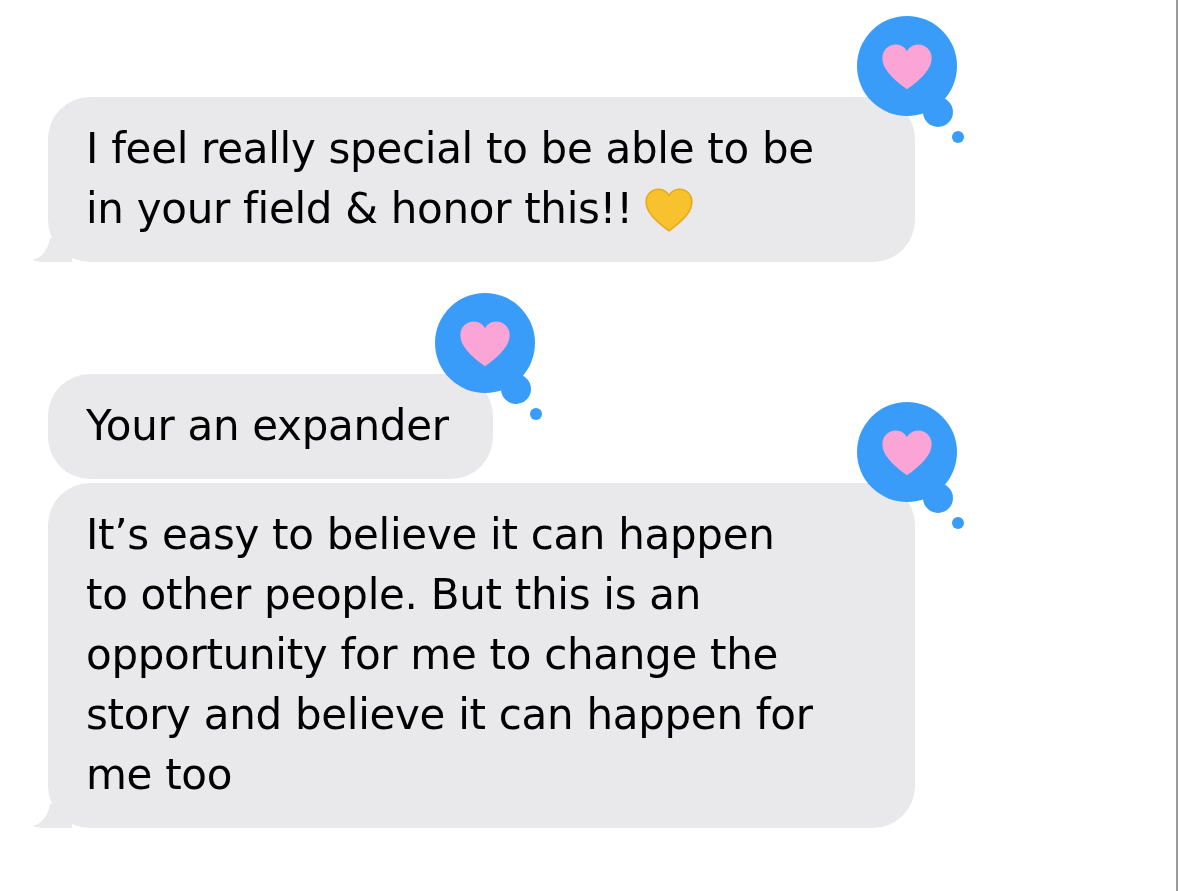  I want to click on message-text: I feel really special to be able to be in your field & honor this!!, so click(450, 178).